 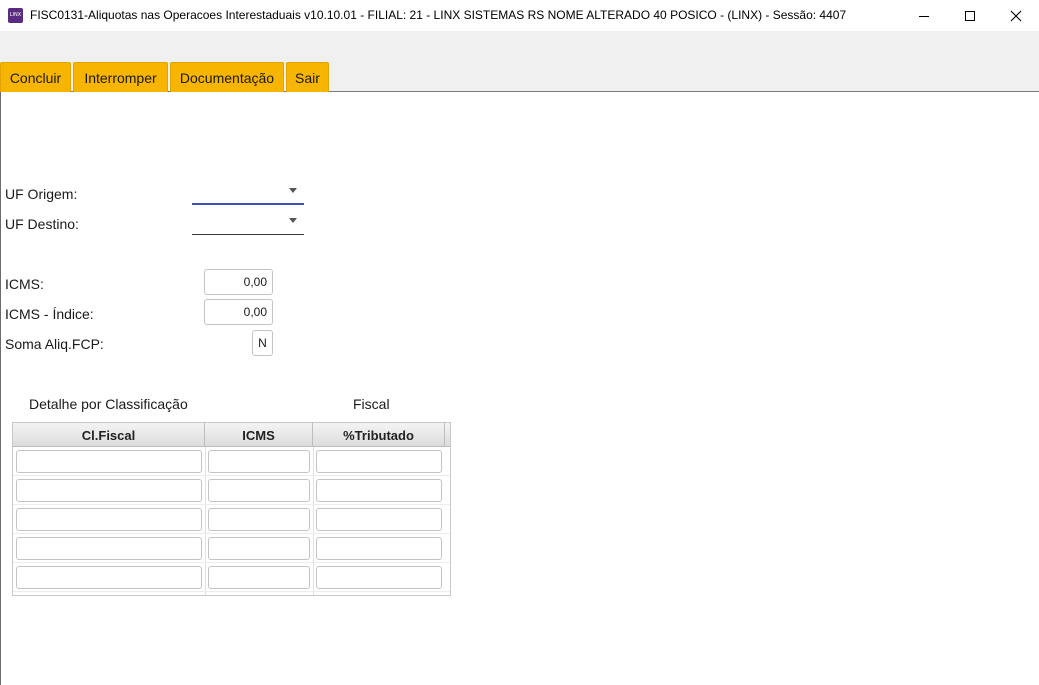 What do you see at coordinates (259, 435) in the screenshot?
I see `column-header-icms: ICMS` at bounding box center [259, 435].